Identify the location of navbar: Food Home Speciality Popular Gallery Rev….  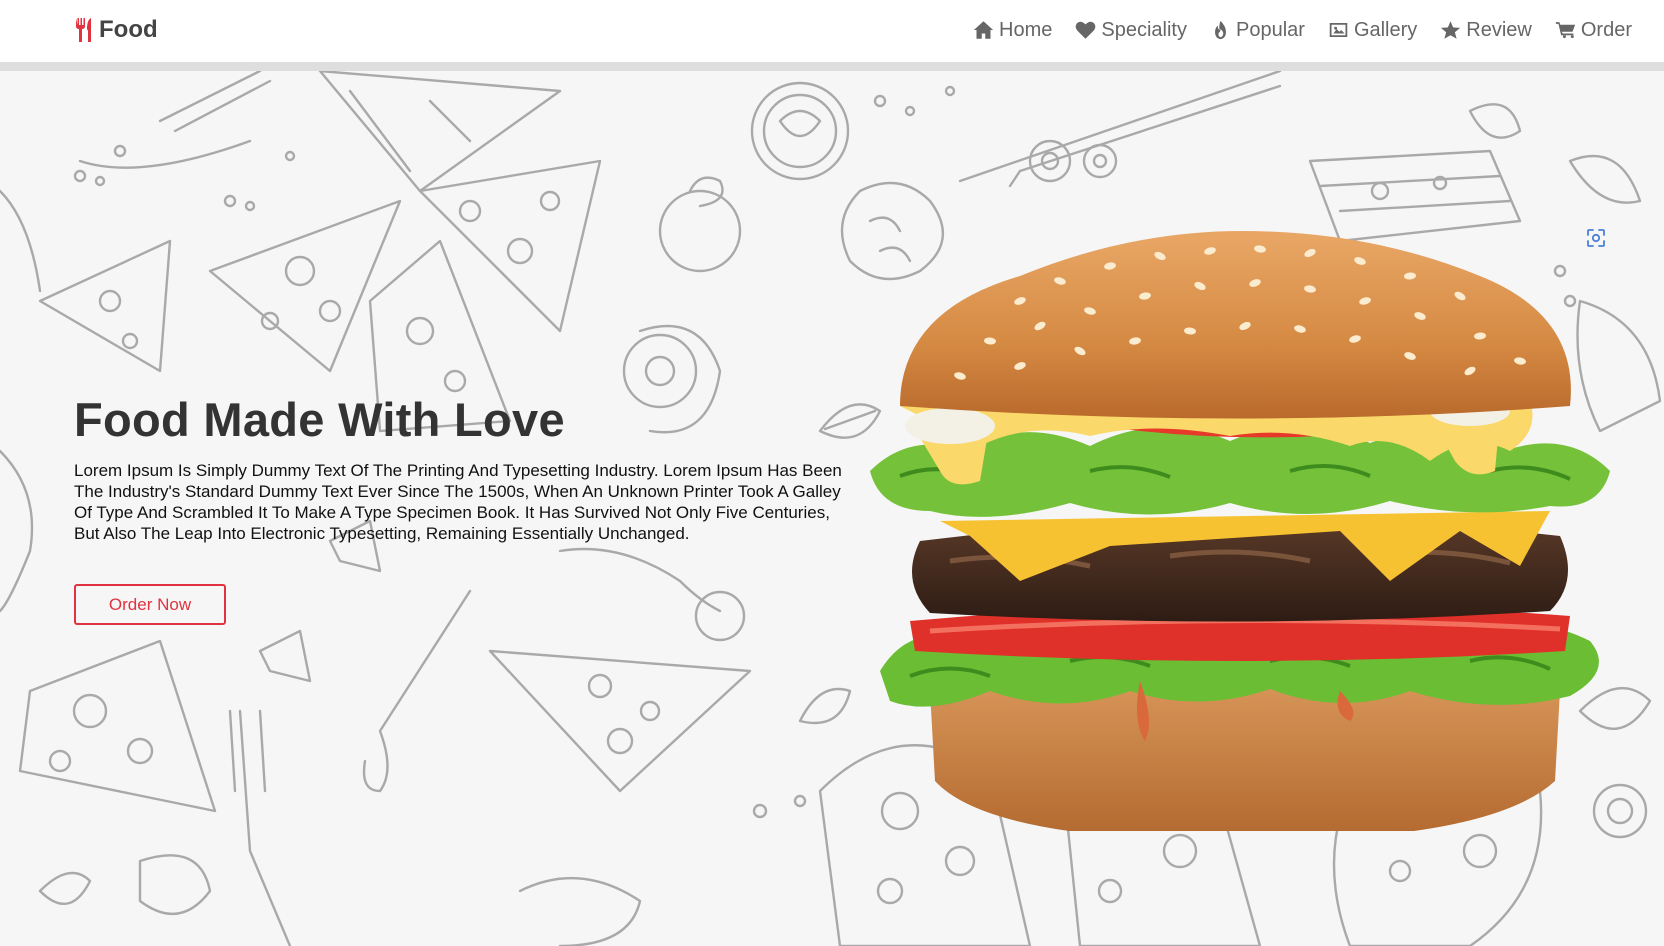
(832, 31).